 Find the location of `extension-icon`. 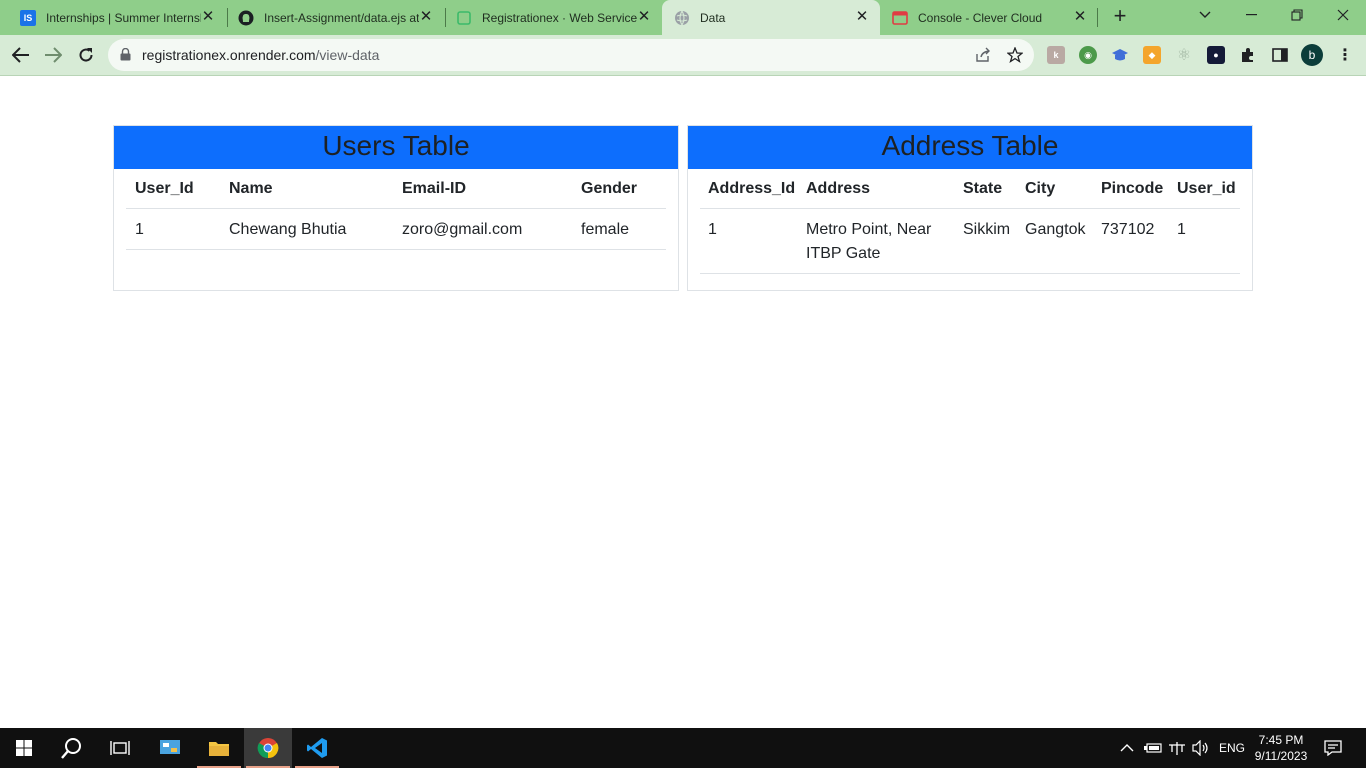

extension-icon is located at coordinates (1120, 55).